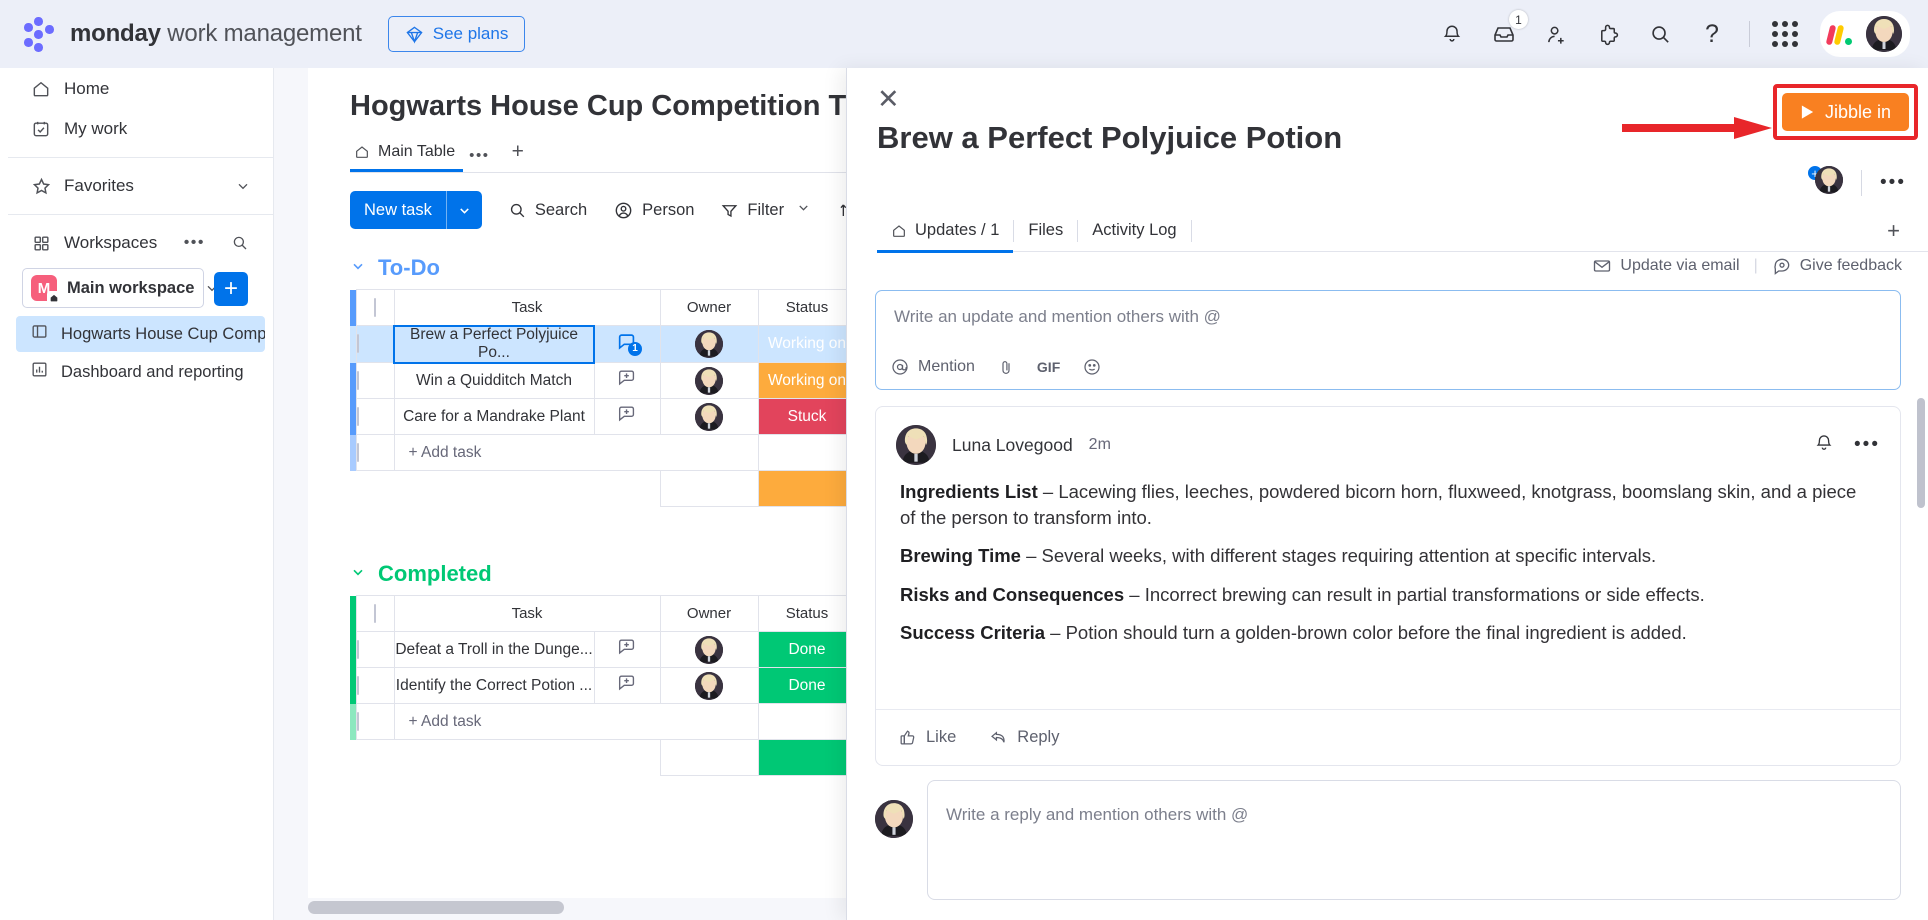 Image resolution: width=1928 pixels, height=920 pixels. I want to click on add-tab-icon: +, so click(1893, 231).